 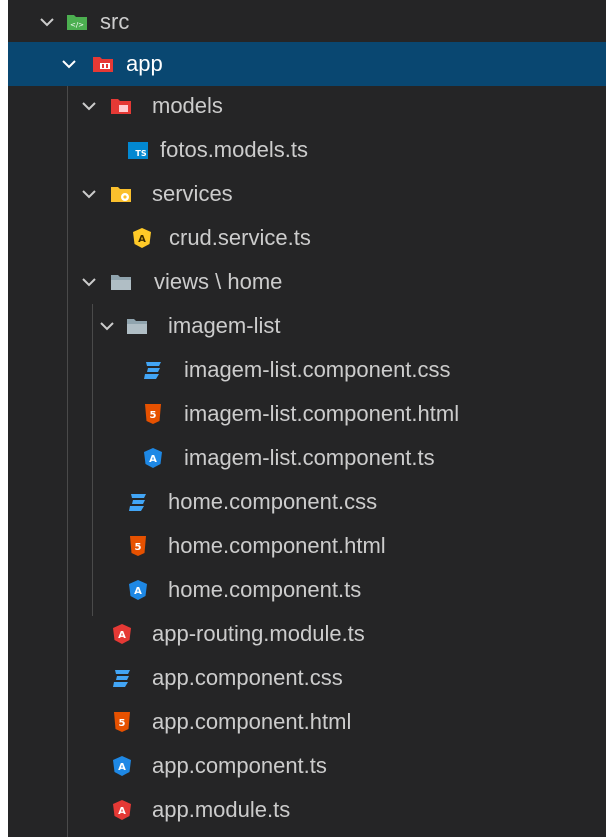 What do you see at coordinates (307, 106) in the screenshot?
I see `tree-item-models: models` at bounding box center [307, 106].